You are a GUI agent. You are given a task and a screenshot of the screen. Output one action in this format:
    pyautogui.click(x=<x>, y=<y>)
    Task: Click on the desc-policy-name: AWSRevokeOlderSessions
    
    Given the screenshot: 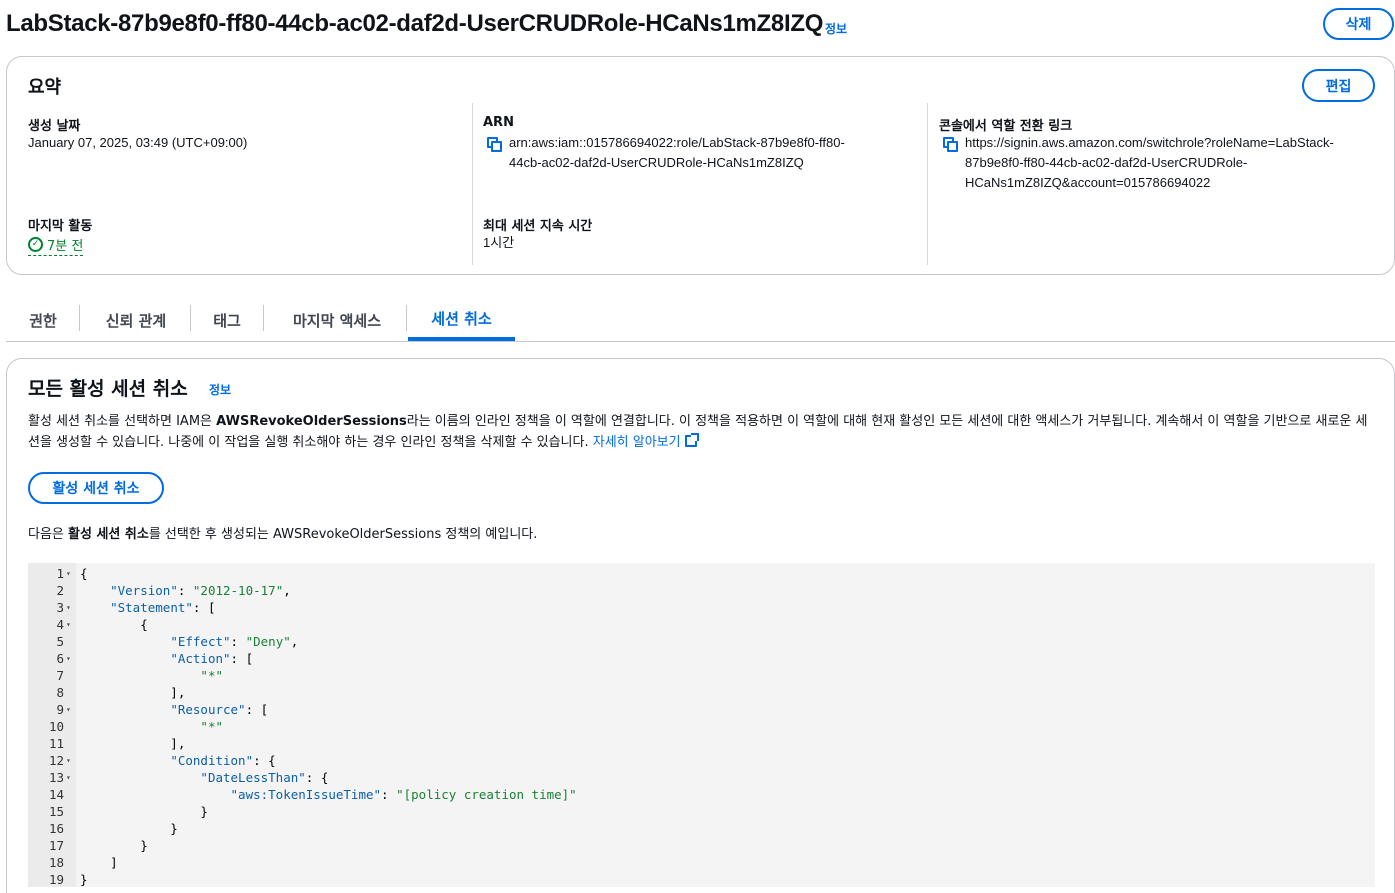 What is the action you would take?
    pyautogui.click(x=311, y=421)
    